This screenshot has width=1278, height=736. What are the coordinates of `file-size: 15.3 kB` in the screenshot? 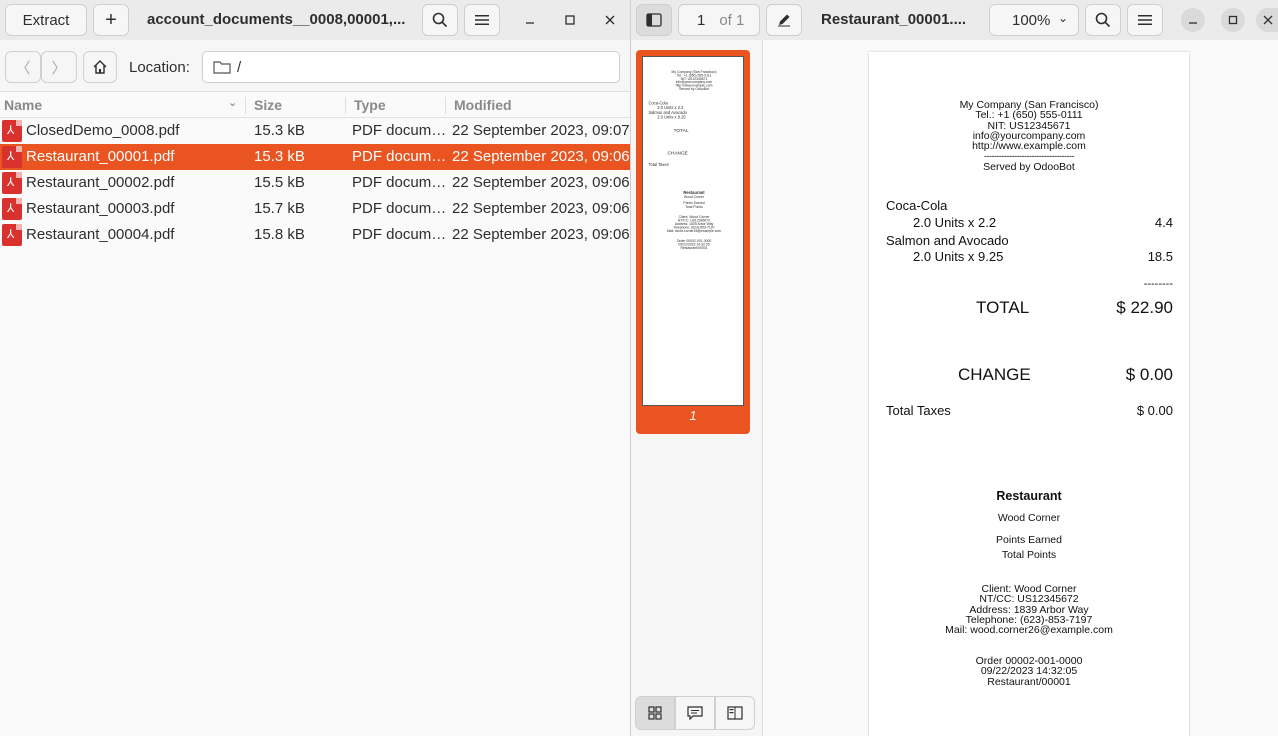 It's located at (279, 156).